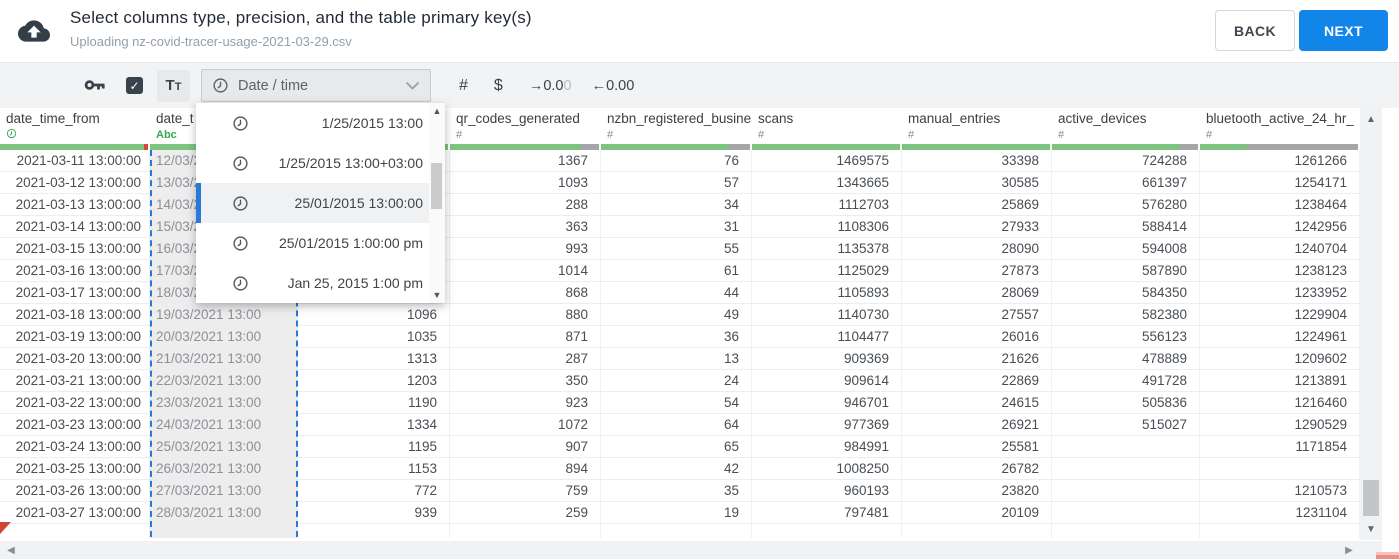  Describe the element at coordinates (75, 512) in the screenshot. I see `table-cell: 2021-03-27 13:00:00` at that location.